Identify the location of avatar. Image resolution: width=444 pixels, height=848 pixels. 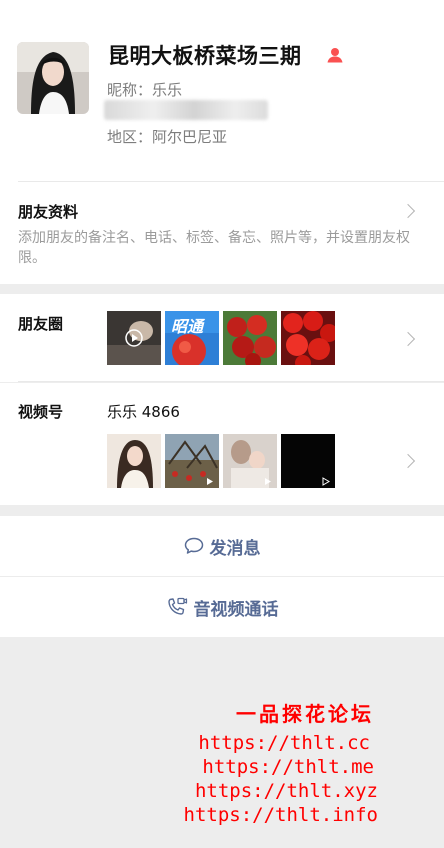
(53, 78).